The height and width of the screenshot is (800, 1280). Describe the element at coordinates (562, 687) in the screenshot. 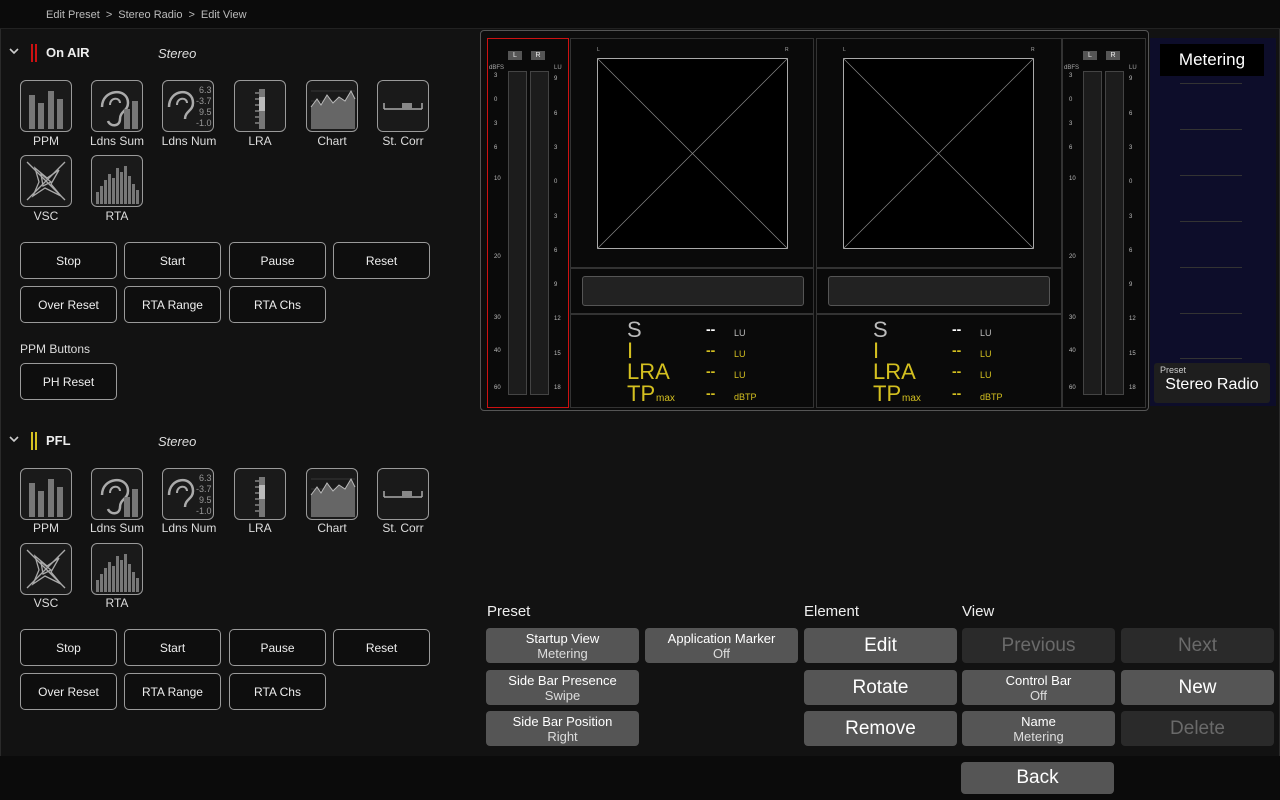

I see `side-bar-presence-button: Side Bar Presence Swipe` at that location.